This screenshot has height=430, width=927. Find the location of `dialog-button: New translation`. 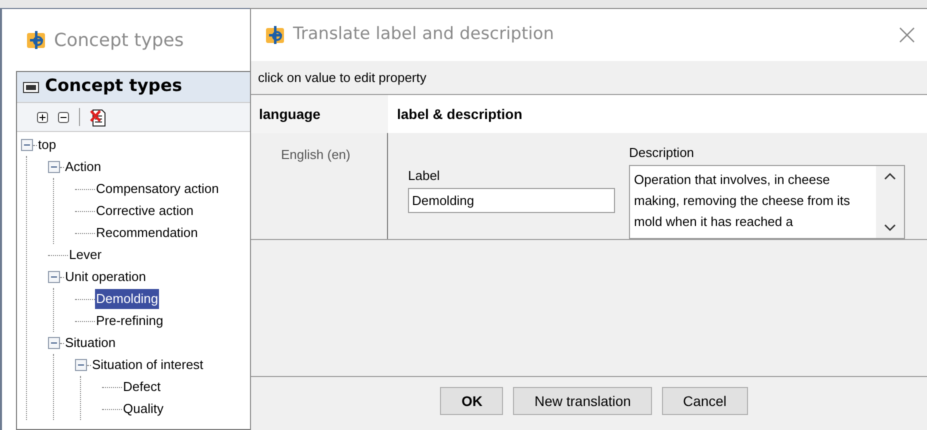

dialog-button: New translation is located at coordinates (582, 401).